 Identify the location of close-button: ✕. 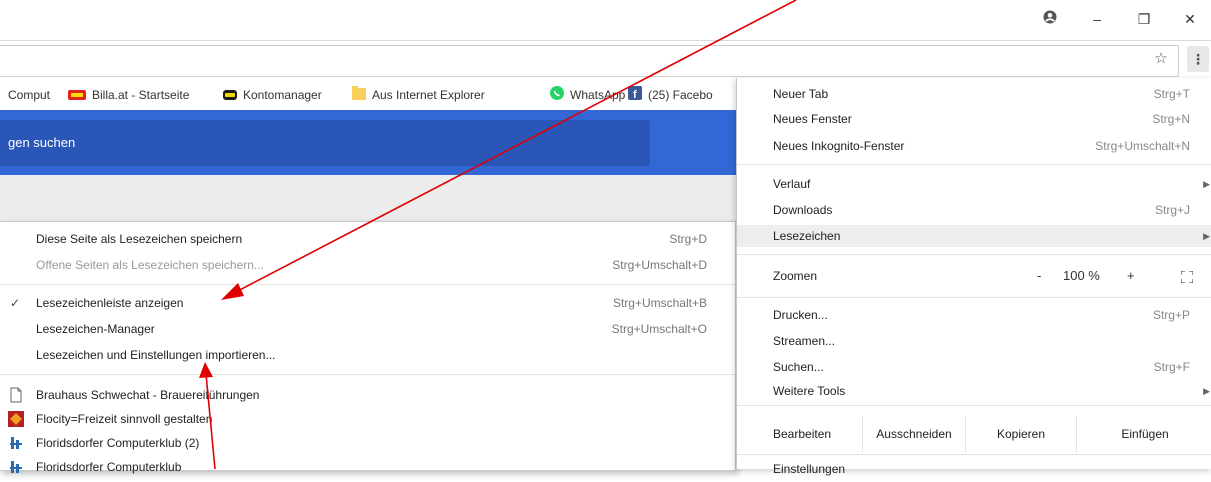
(1190, 19).